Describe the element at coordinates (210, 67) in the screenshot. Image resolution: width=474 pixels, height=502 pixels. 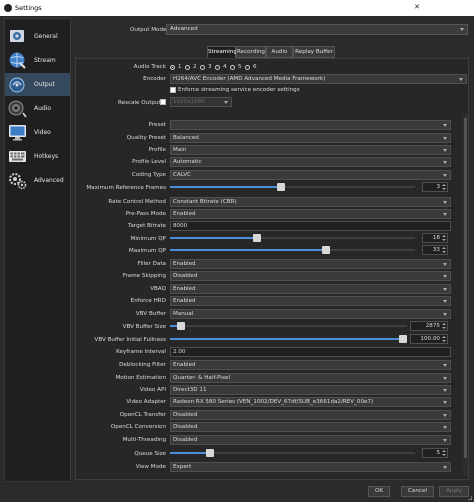
I see `audio-track-option-label: 3` at that location.